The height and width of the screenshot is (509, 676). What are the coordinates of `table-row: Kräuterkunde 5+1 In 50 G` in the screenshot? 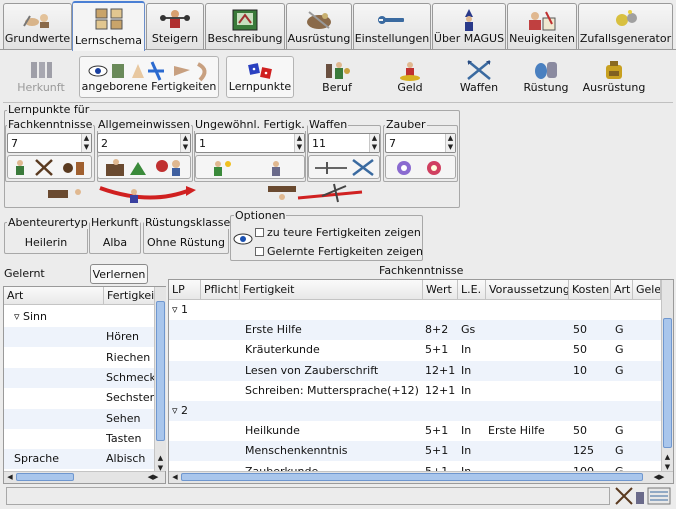 It's located at (415, 350).